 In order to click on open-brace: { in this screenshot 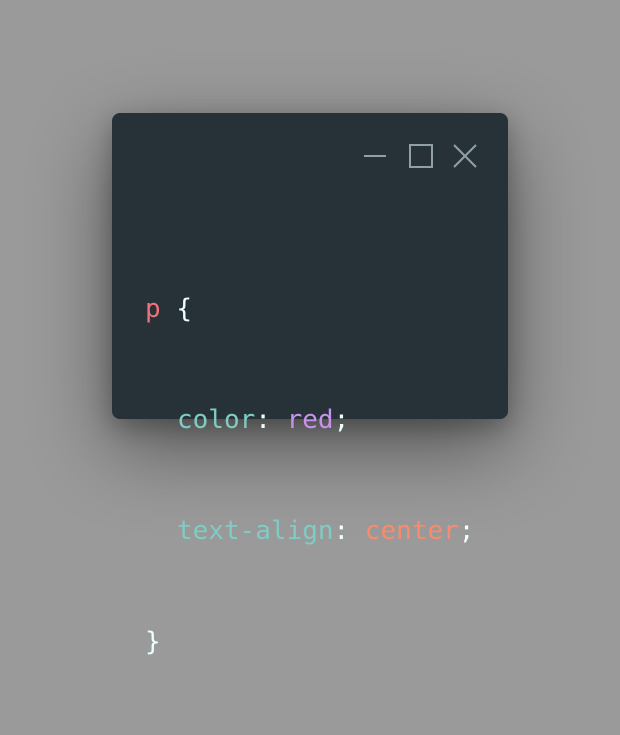, I will do `click(184, 309)`.